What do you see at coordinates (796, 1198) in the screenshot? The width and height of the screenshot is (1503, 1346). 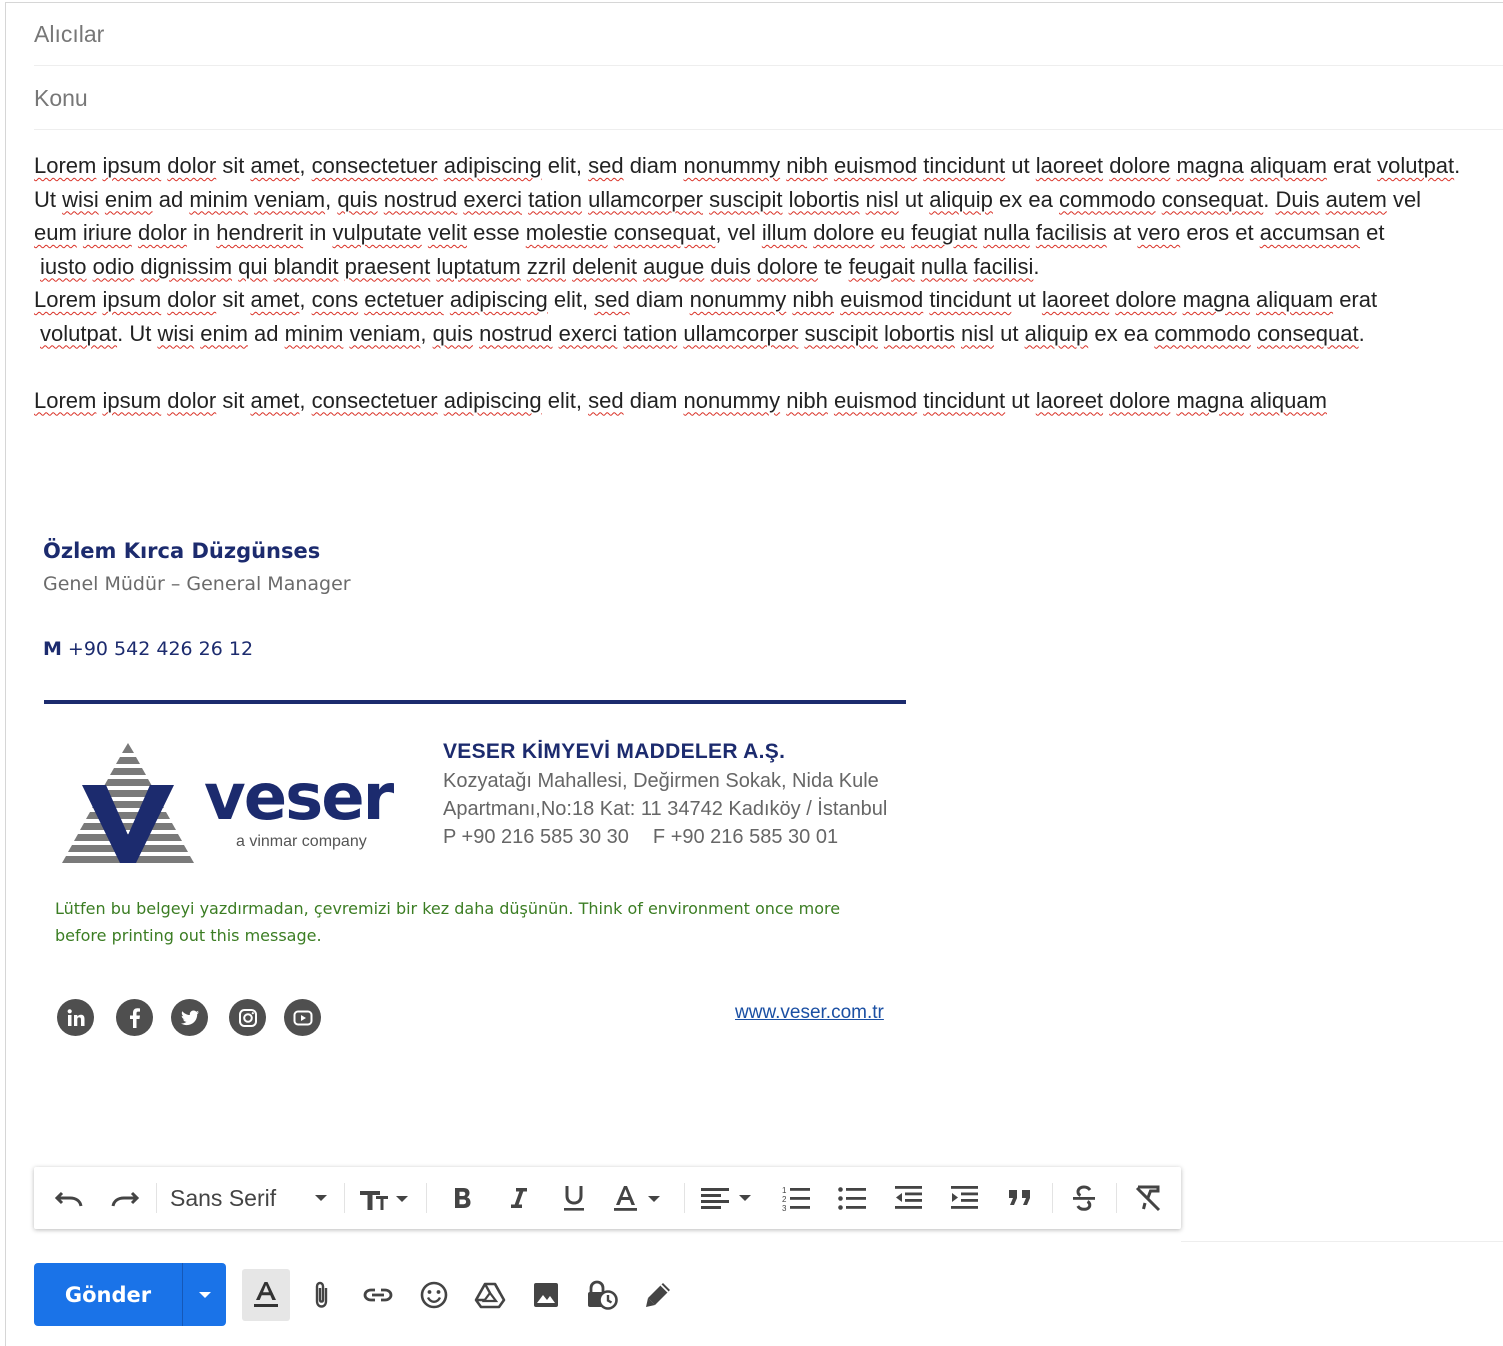 I see `numbered-list-icon: 123` at bounding box center [796, 1198].